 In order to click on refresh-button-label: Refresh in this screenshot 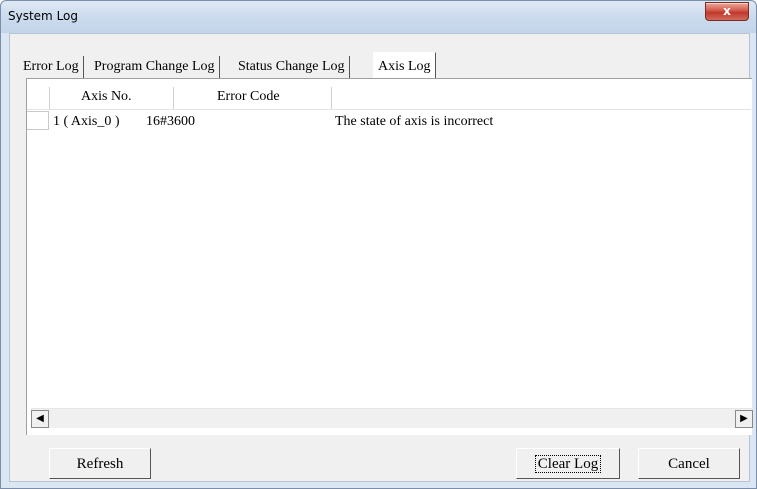, I will do `click(100, 464)`.